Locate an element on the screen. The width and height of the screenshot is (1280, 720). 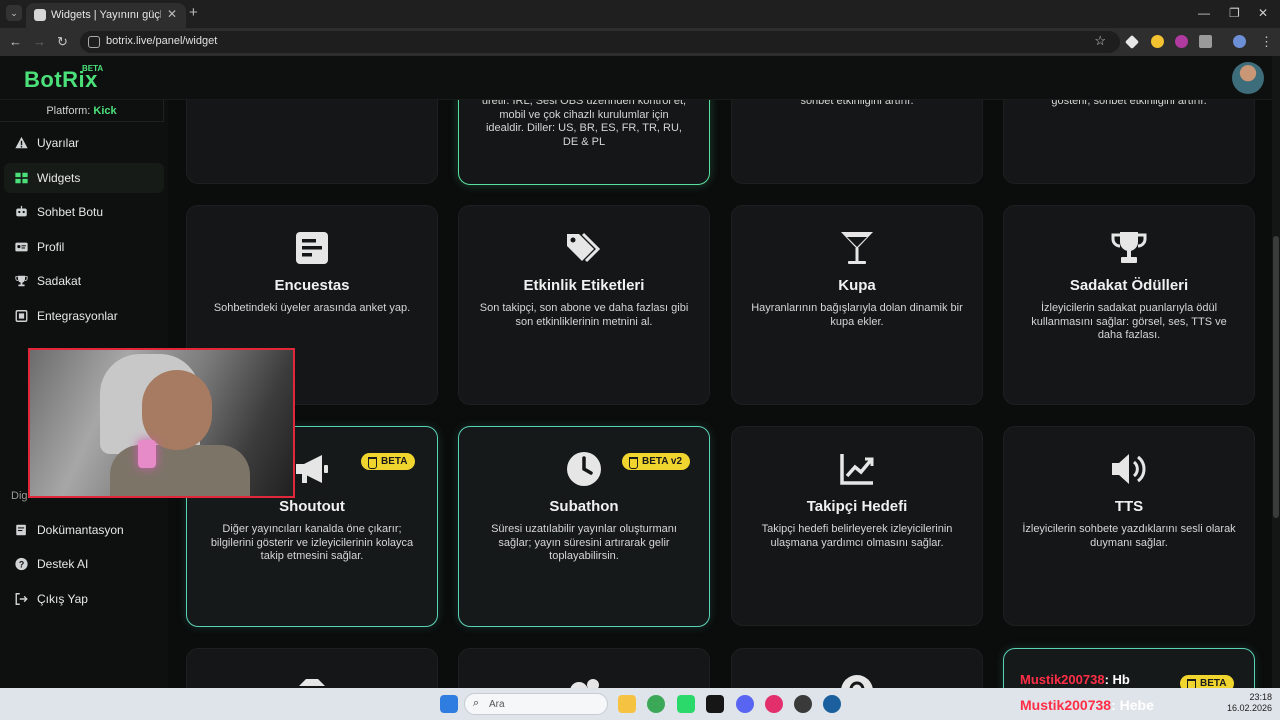
widget-card: sohbet etkinliğini artırır. is located at coordinates (857, 142).